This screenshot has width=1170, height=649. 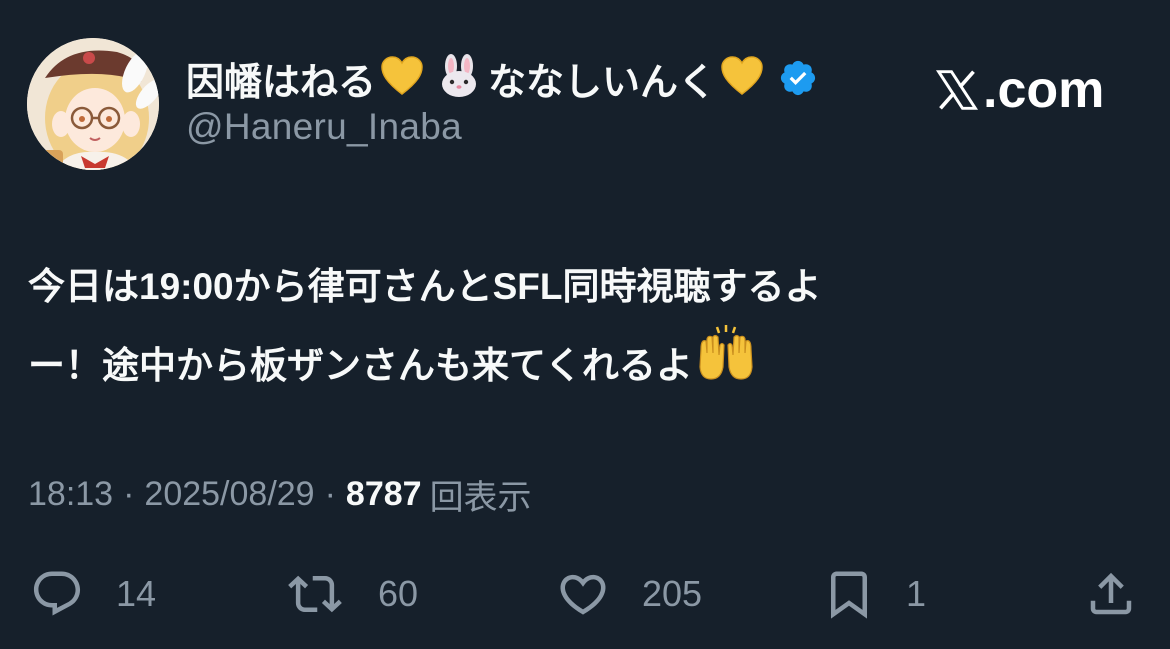 I want to click on site-logo: .com, so click(x=1019, y=90).